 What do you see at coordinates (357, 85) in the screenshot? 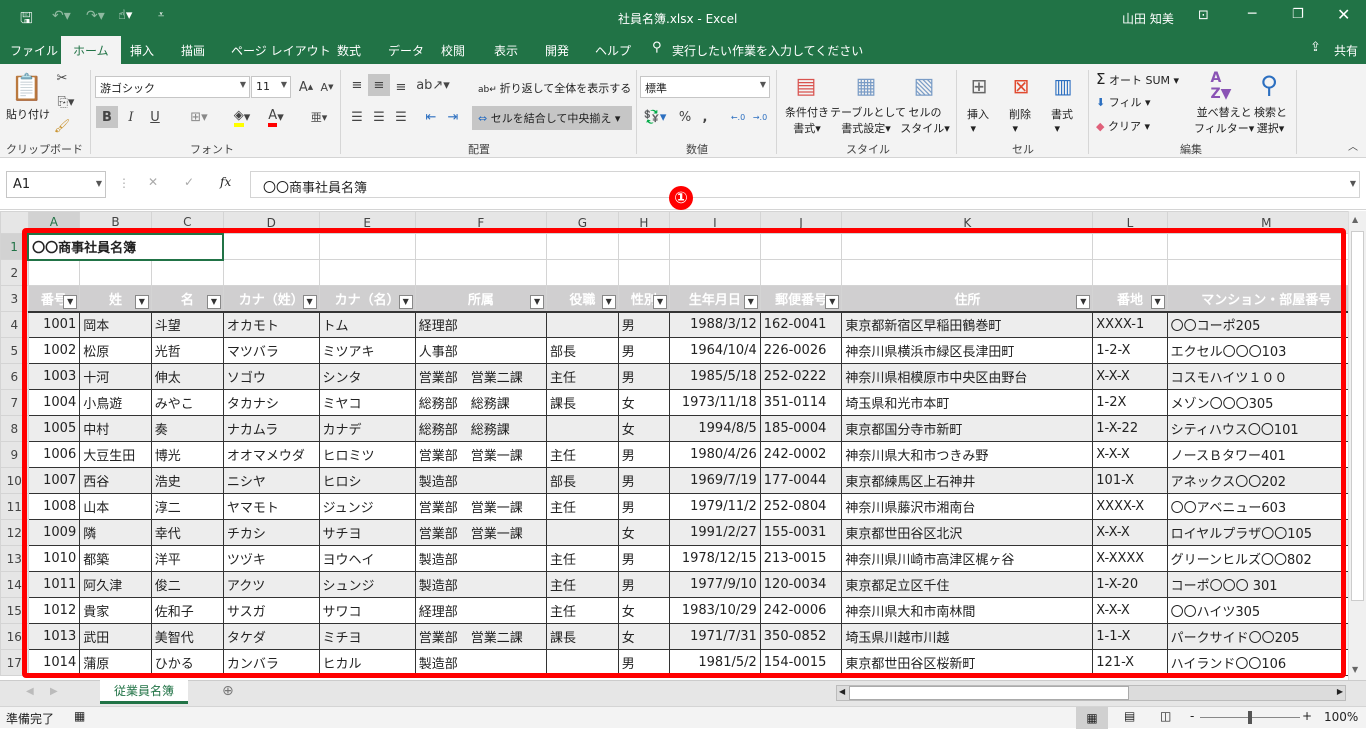
I see `align-top-icon: ≡` at bounding box center [357, 85].